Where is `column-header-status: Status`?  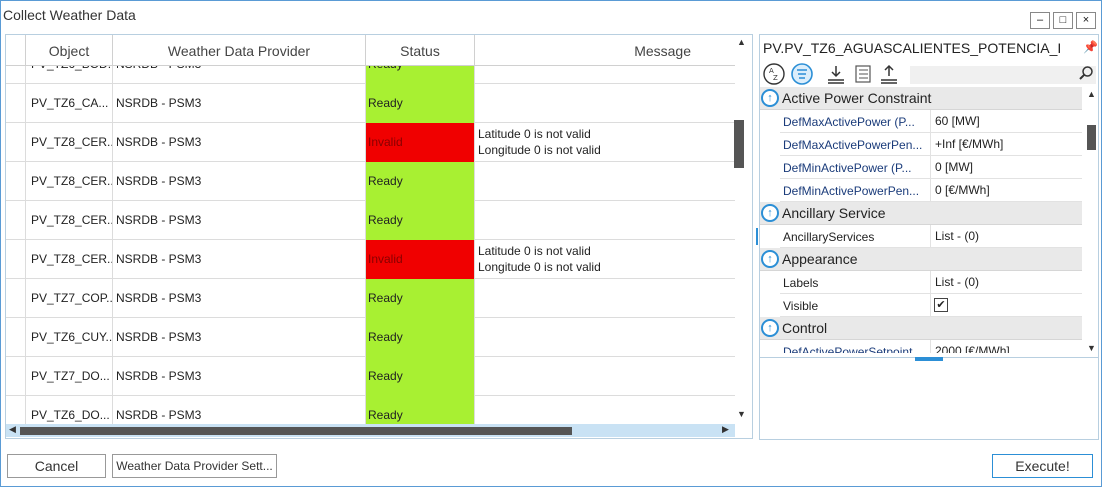 column-header-status: Status is located at coordinates (420, 50).